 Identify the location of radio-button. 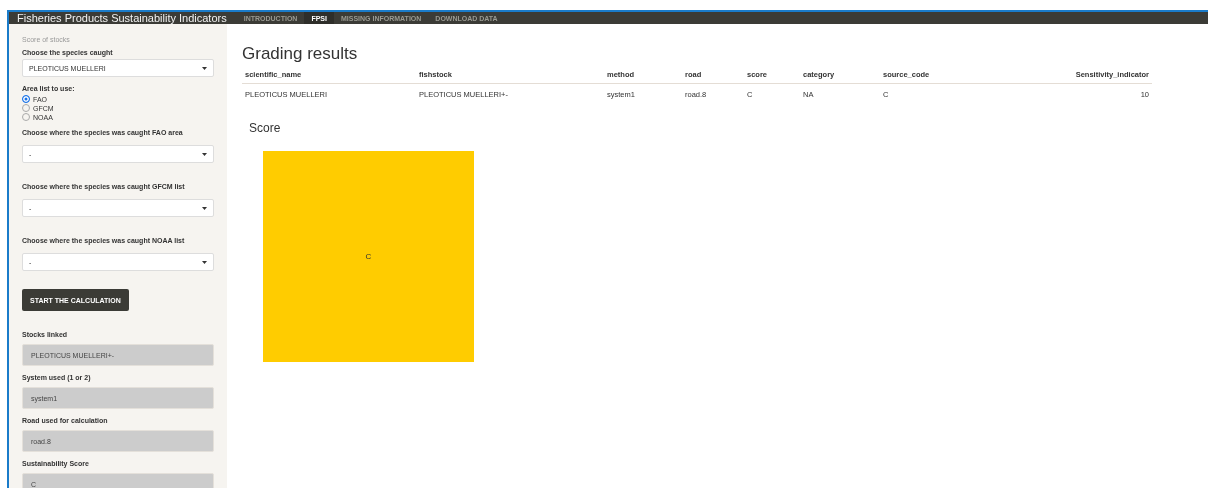
(26, 99).